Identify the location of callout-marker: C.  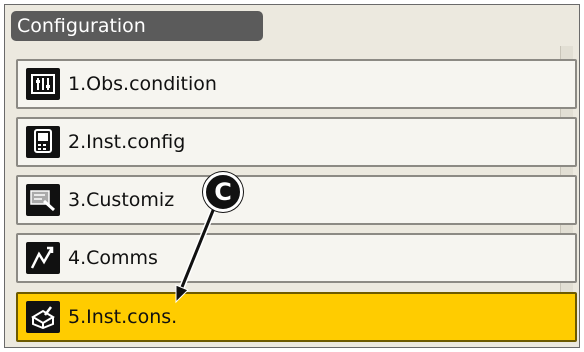
(223, 192).